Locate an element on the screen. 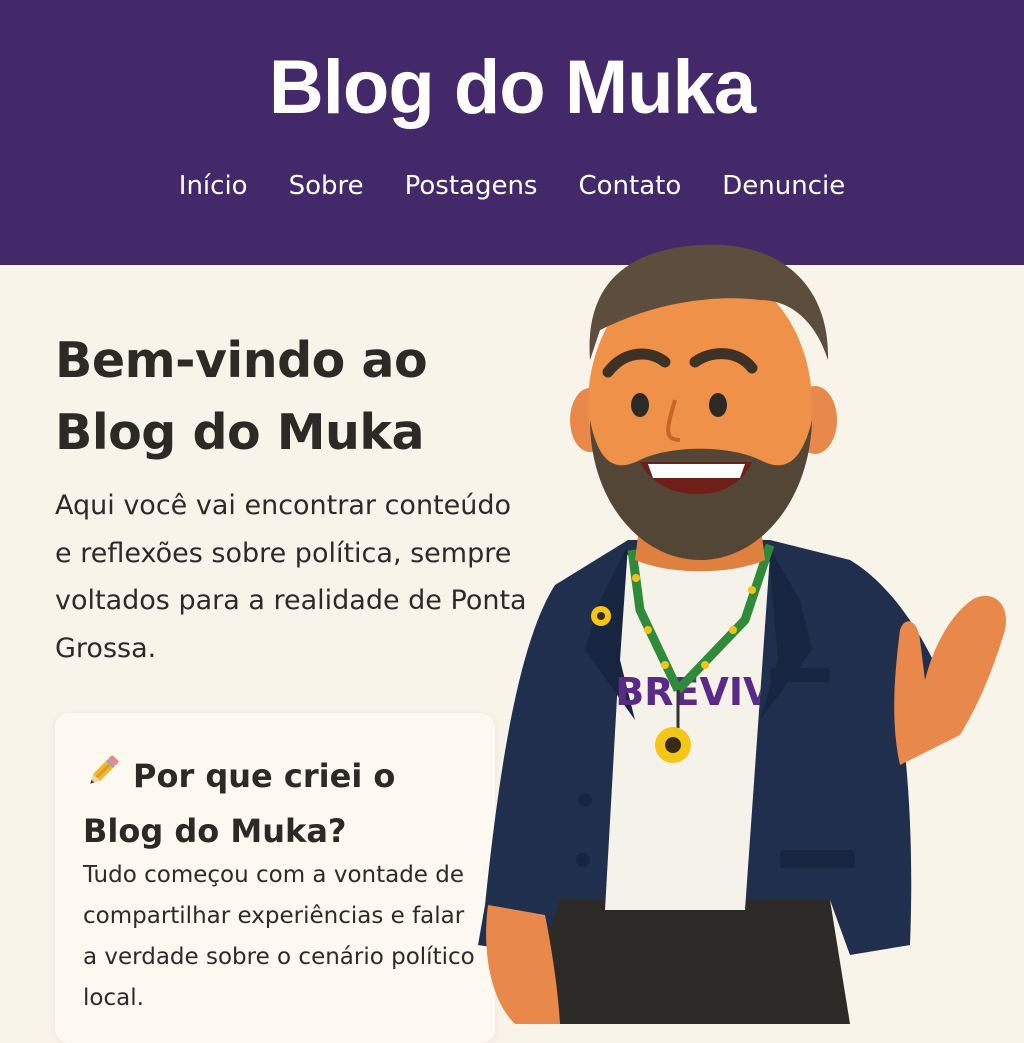 This screenshot has width=1024, height=1043. hero-title: Bem-vindo ao Blog do Muka is located at coordinates (241, 397).